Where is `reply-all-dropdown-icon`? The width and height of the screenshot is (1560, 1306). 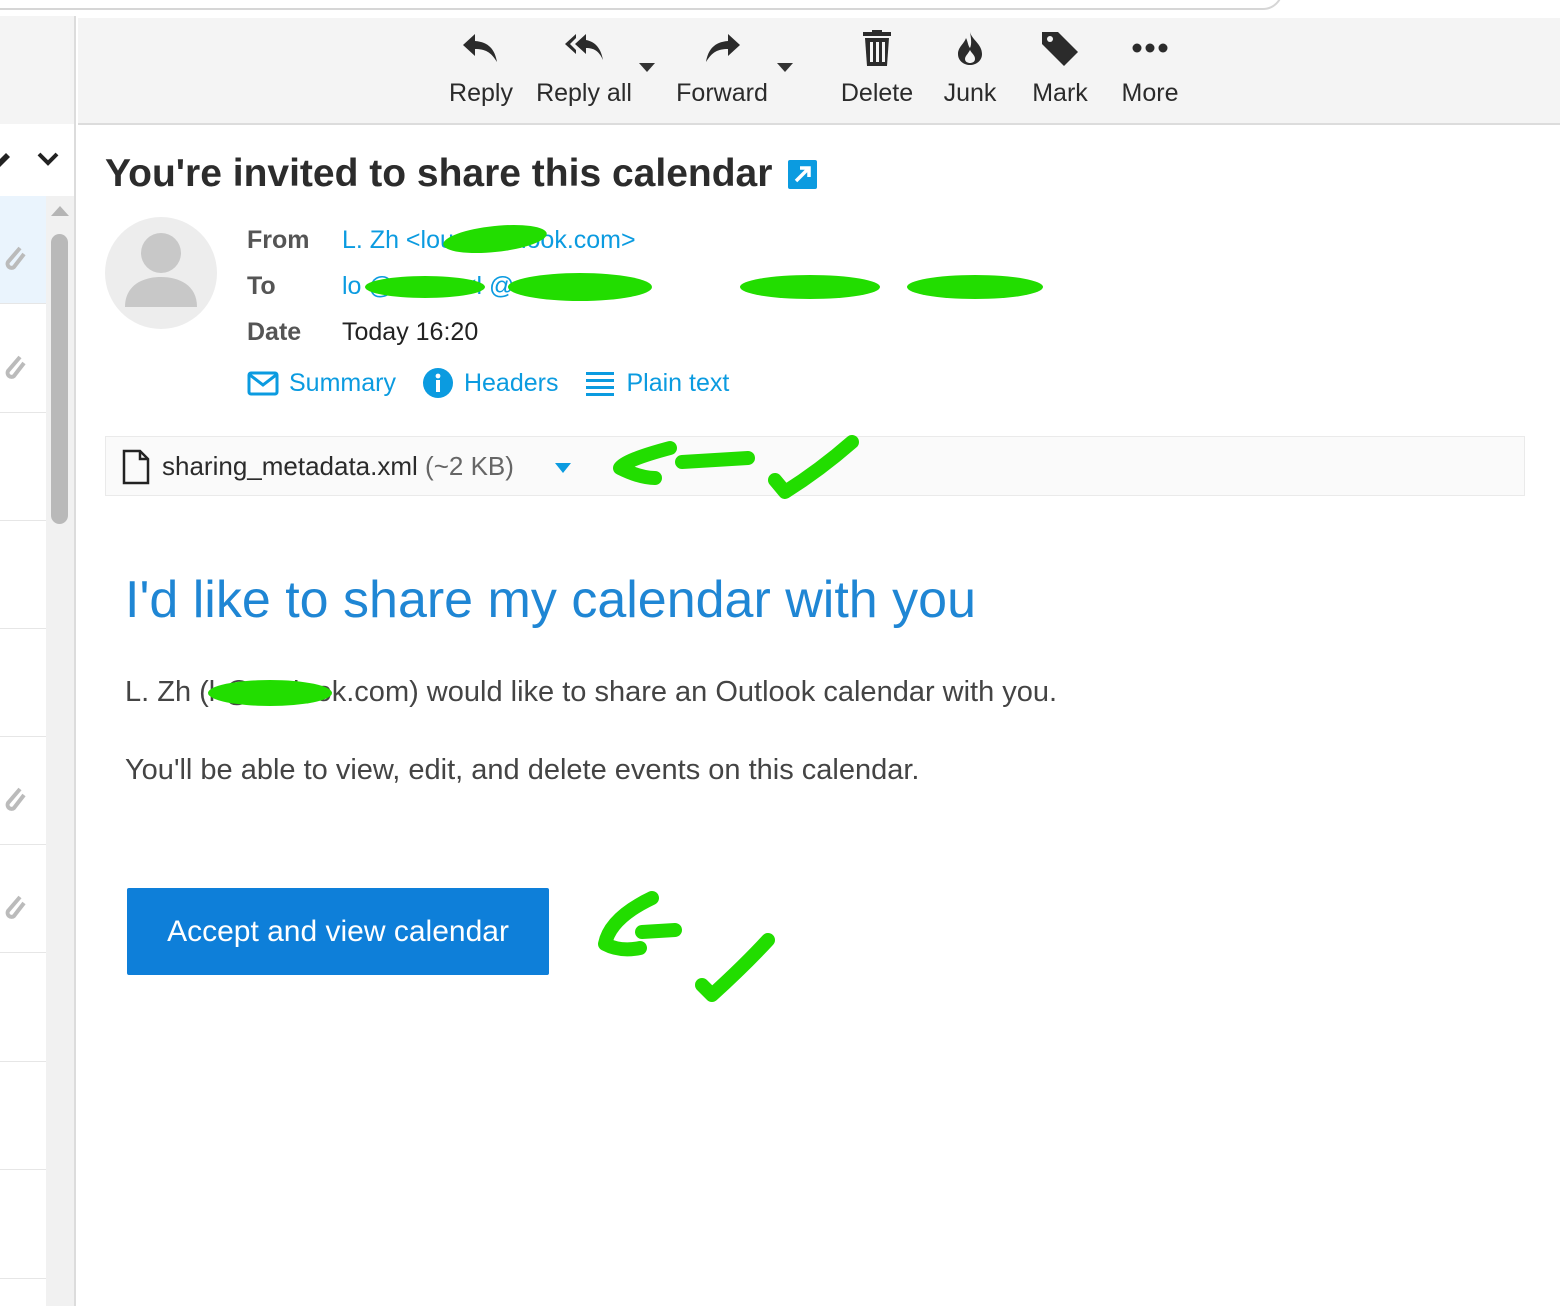 reply-all-dropdown-icon is located at coordinates (647, 67).